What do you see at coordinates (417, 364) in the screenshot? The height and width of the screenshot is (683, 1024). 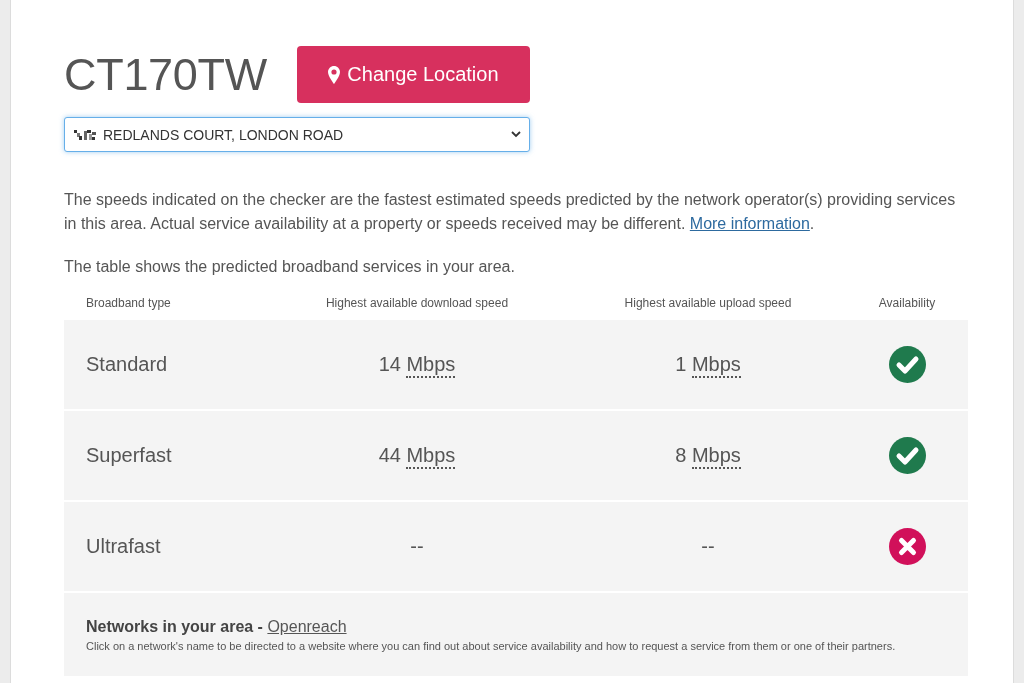 I see `download-speed-text: 14 Mbps` at bounding box center [417, 364].